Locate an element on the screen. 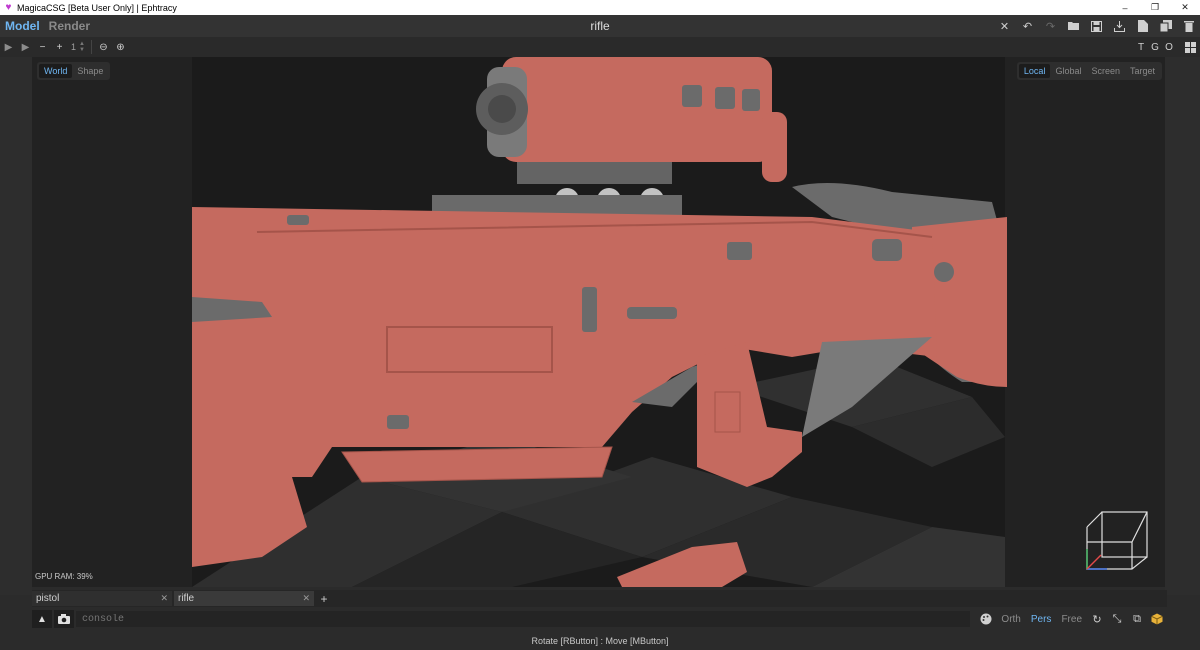  tab-label: rifle is located at coordinates (186, 598).